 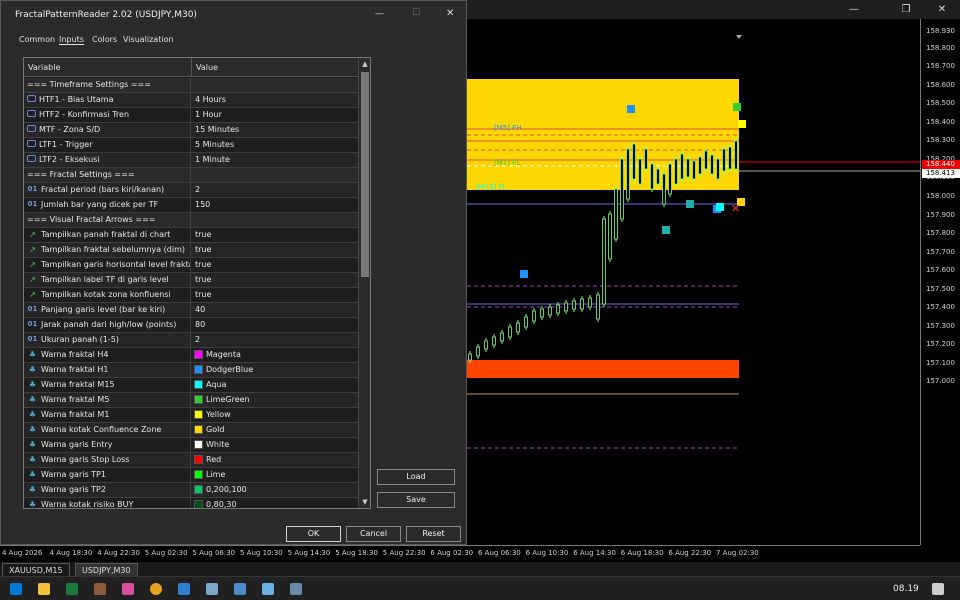 What do you see at coordinates (207, 67) in the screenshot?
I see `column-header-value: Value` at bounding box center [207, 67].